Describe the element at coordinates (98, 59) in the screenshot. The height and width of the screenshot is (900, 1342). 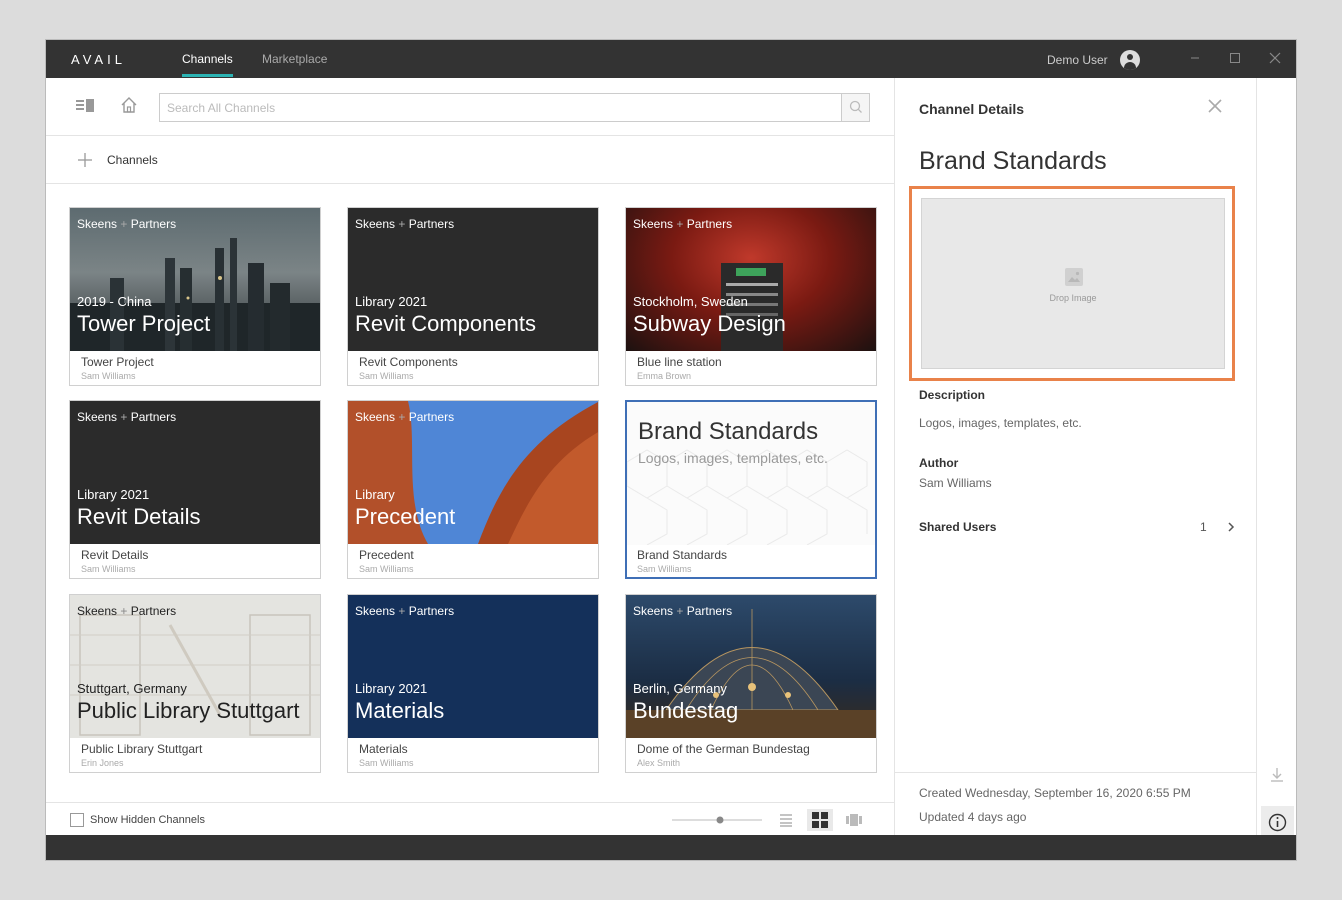
I see `app-logo: AVAIL` at that location.